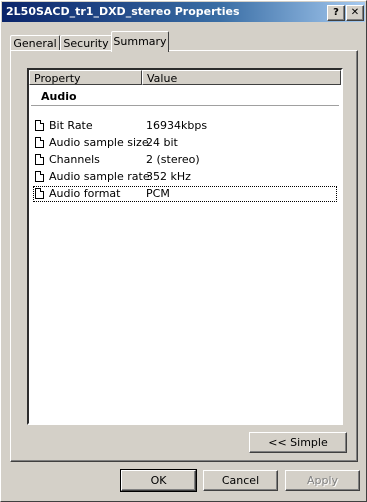  Describe the element at coordinates (71, 125) in the screenshot. I see `property-name: Bit Rate` at that location.